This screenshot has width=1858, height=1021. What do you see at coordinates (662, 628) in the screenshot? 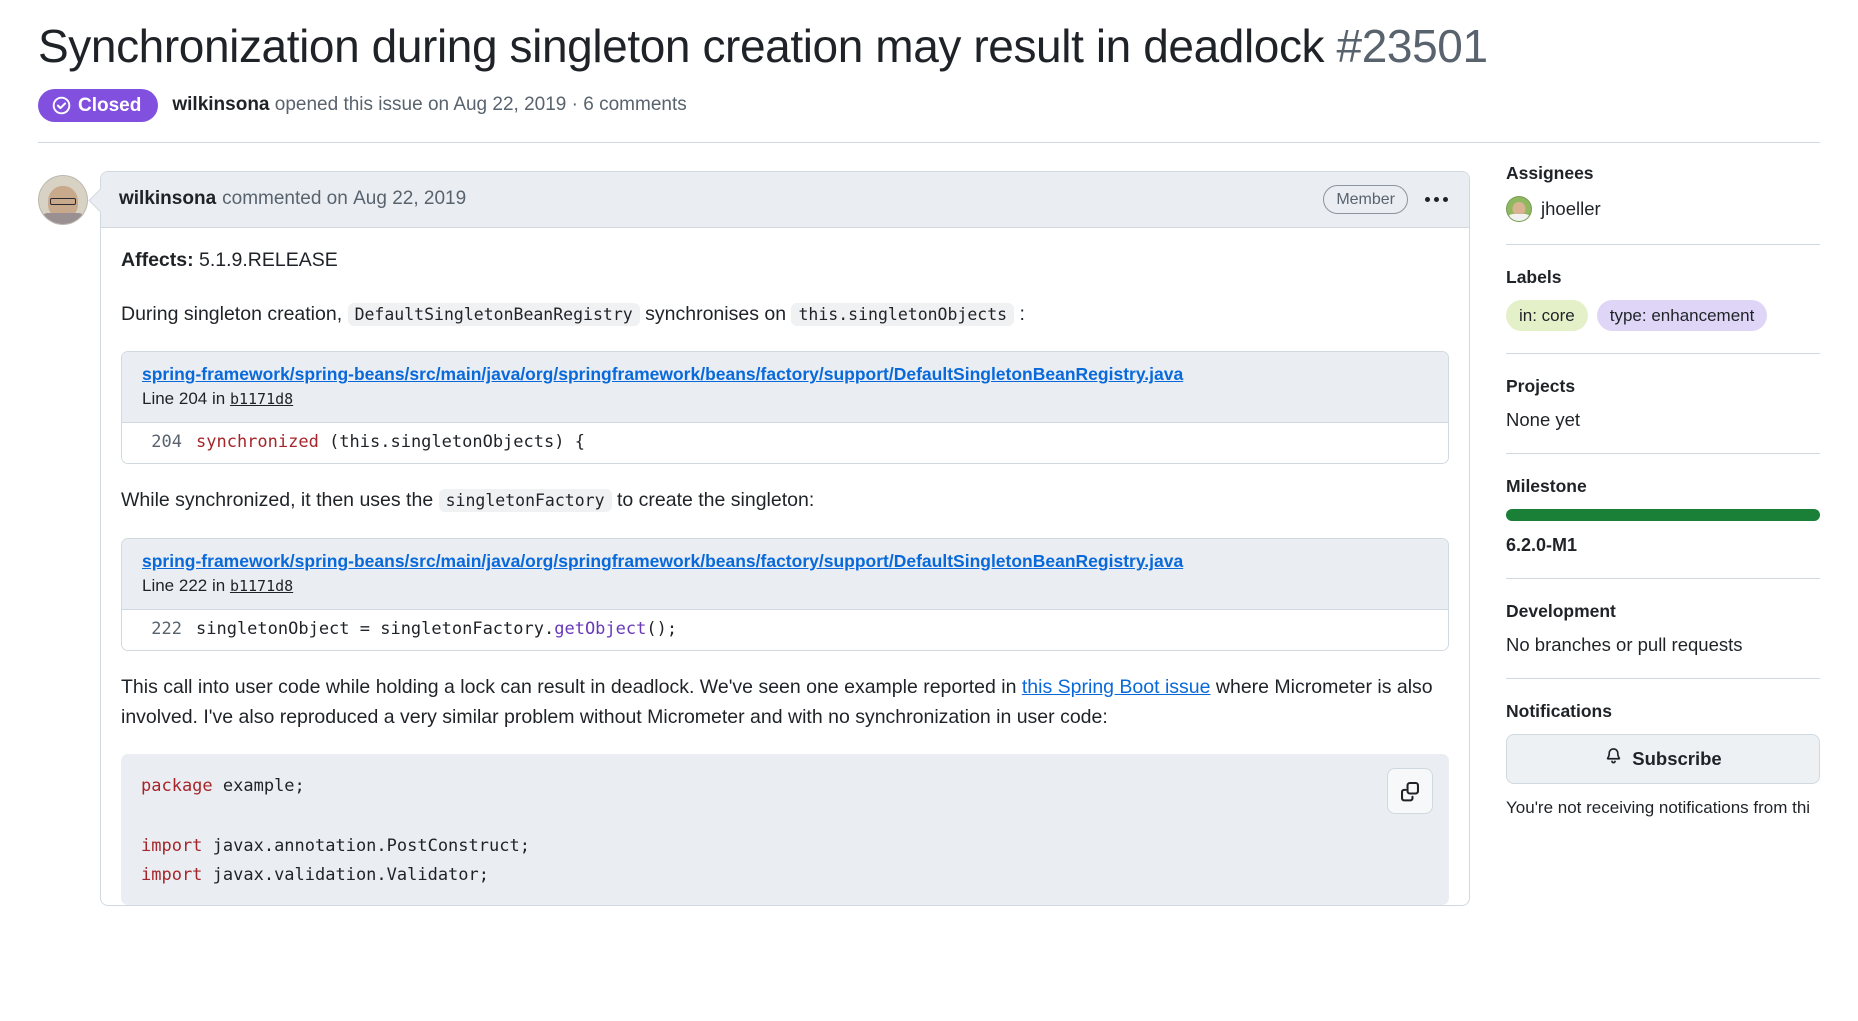
I see `code-post: ();` at bounding box center [662, 628].